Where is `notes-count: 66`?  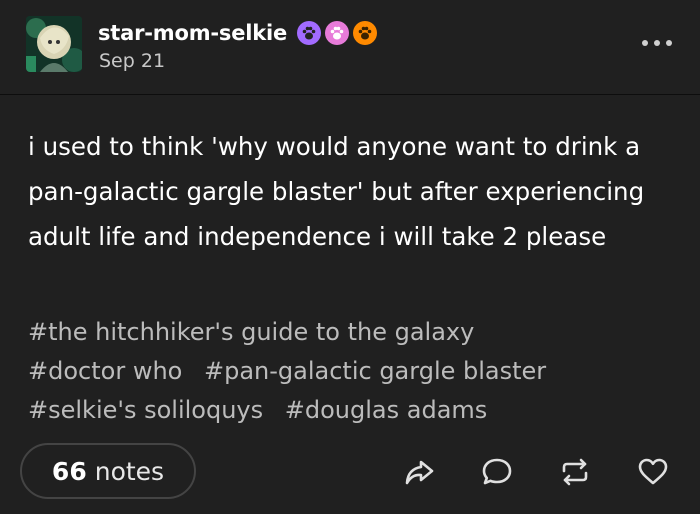
notes-count: 66 is located at coordinates (69, 471).